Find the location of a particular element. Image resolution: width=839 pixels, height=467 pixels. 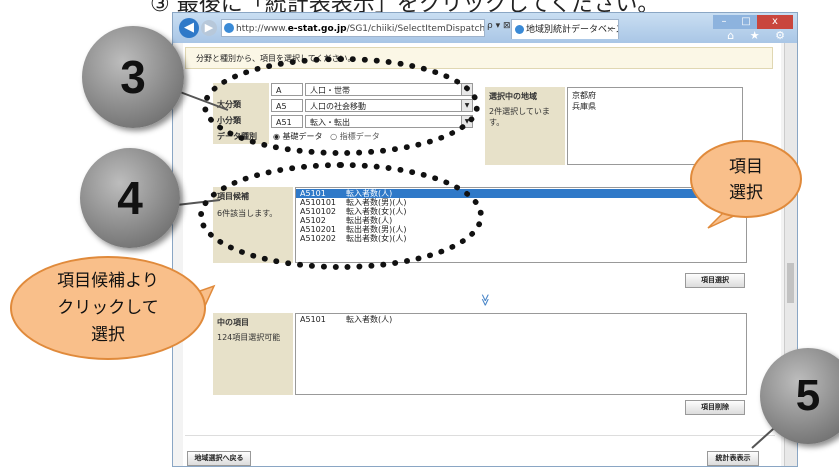

select-callout: 項目 選択 is located at coordinates (746, 179).